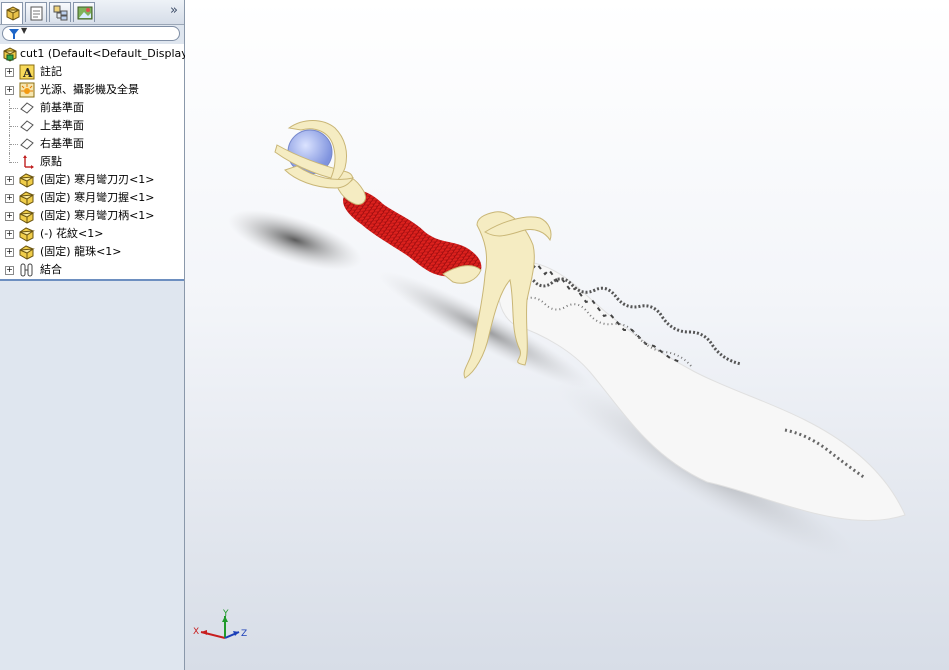 The height and width of the screenshot is (670, 949). I want to click on axis-y-label: Y, so click(225, 614).